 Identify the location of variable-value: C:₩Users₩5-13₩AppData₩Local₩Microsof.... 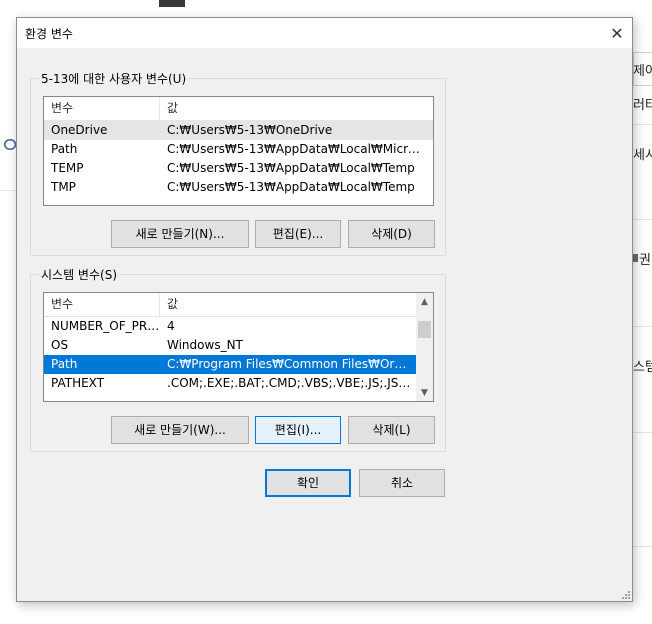
(300, 149).